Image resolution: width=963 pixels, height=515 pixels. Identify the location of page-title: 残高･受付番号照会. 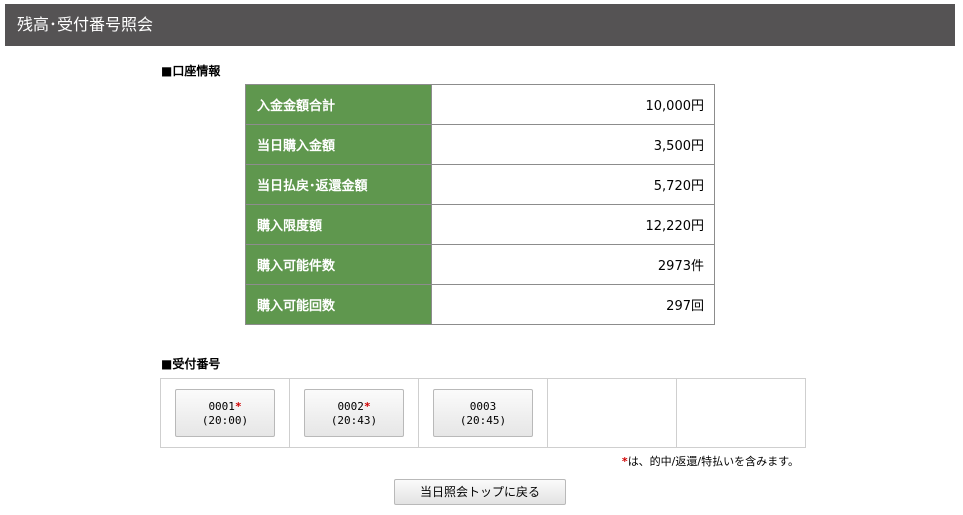
(85, 24).